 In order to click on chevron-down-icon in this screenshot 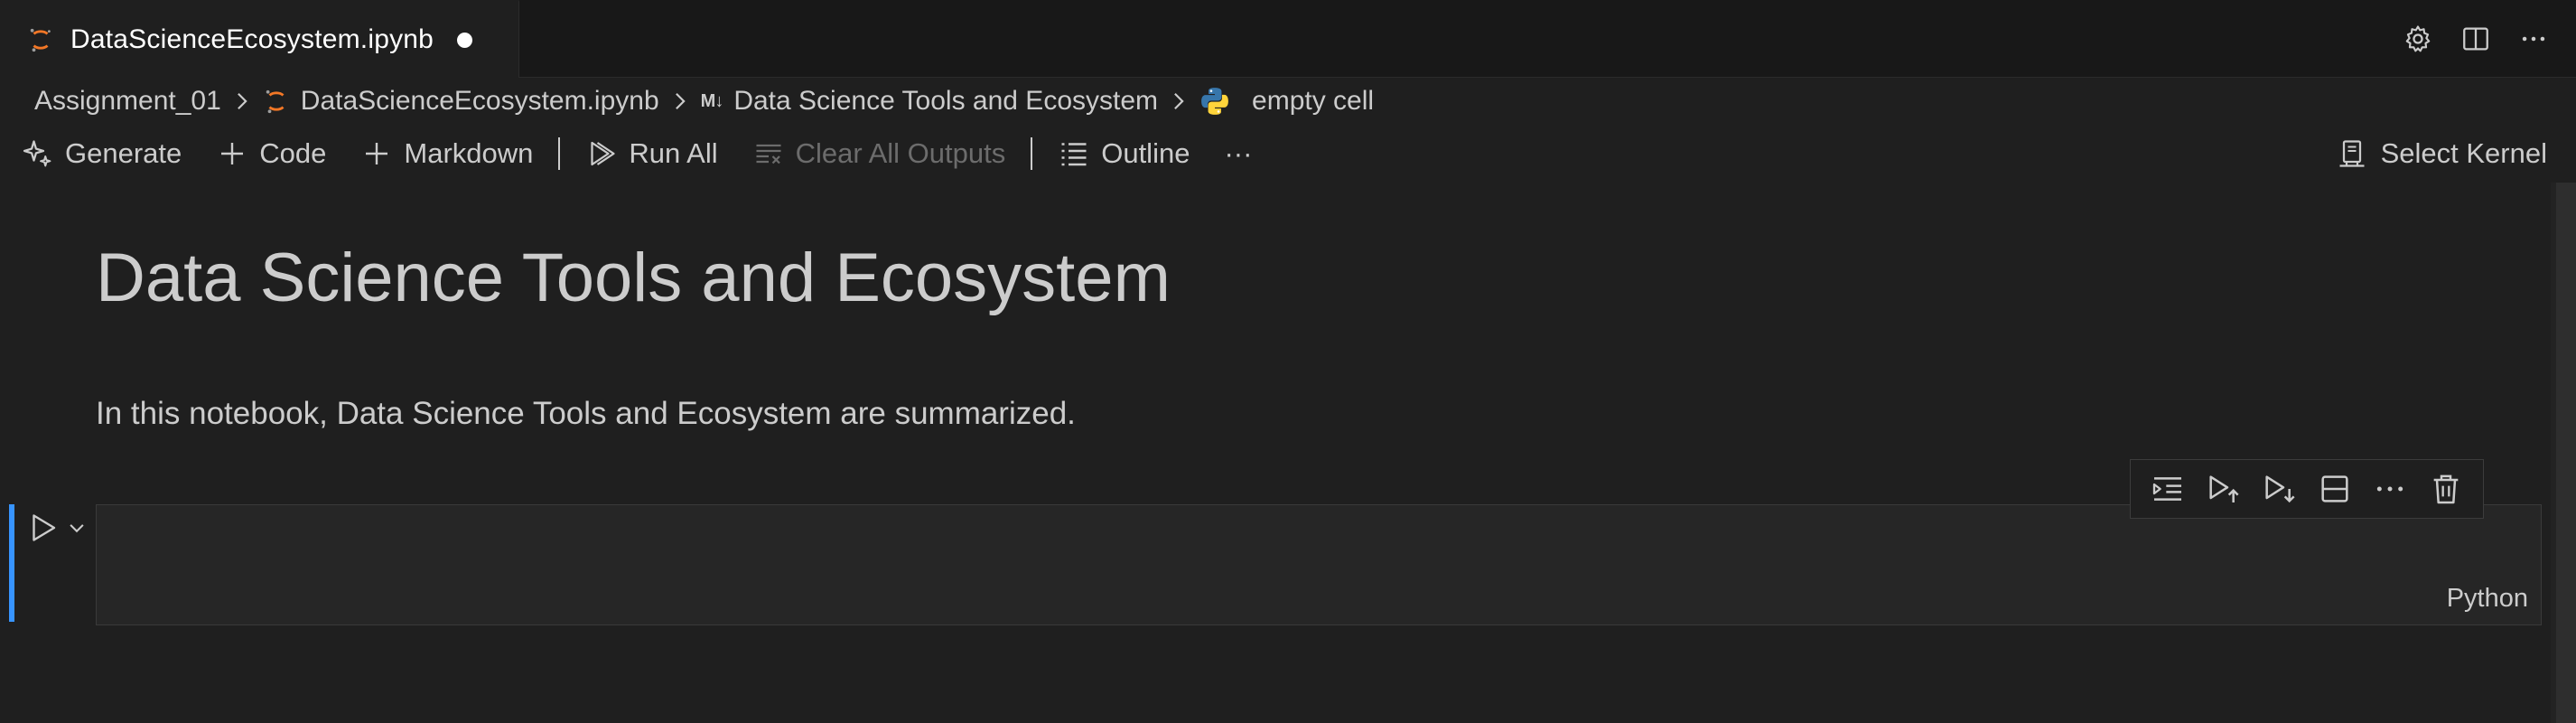, I will do `click(77, 529)`.